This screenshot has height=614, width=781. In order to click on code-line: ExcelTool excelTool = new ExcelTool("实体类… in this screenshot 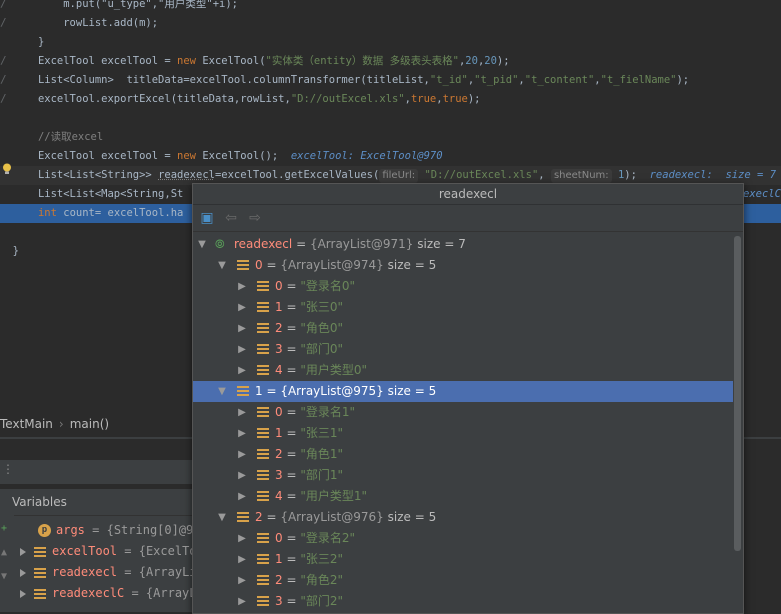, I will do `click(390, 61)`.